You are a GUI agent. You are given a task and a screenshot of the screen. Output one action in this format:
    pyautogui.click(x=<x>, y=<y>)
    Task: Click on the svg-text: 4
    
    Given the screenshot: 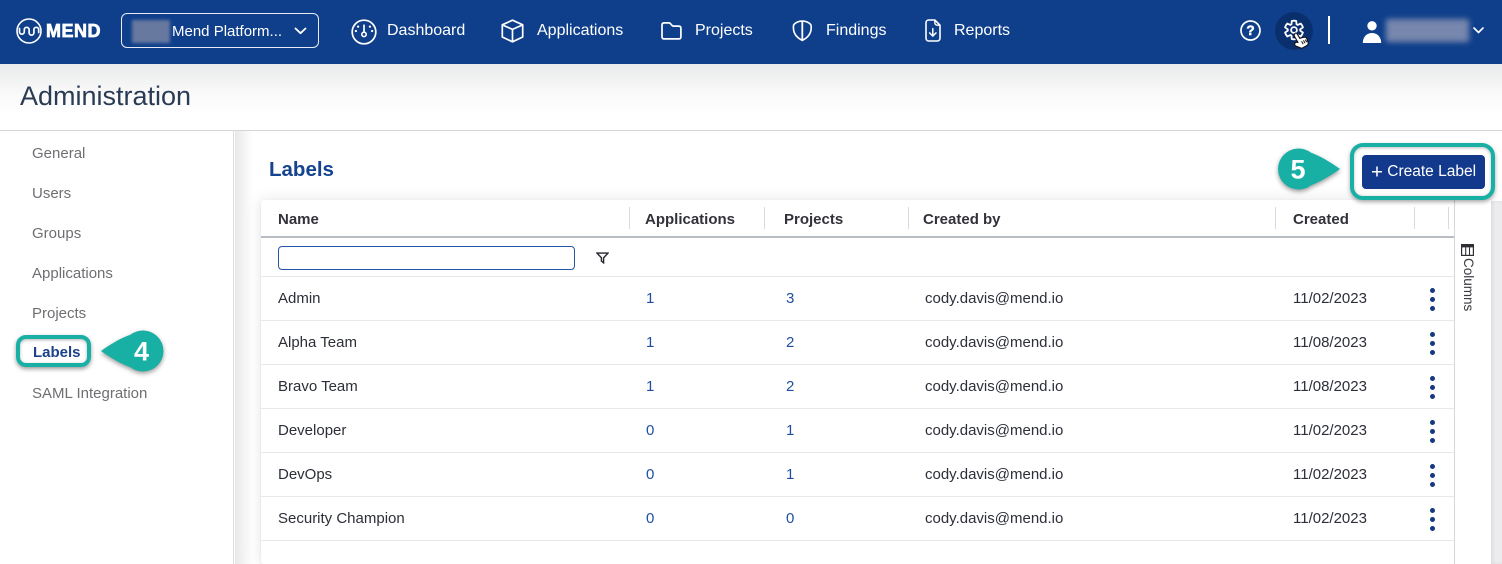 What is the action you would take?
    pyautogui.click(x=141, y=352)
    